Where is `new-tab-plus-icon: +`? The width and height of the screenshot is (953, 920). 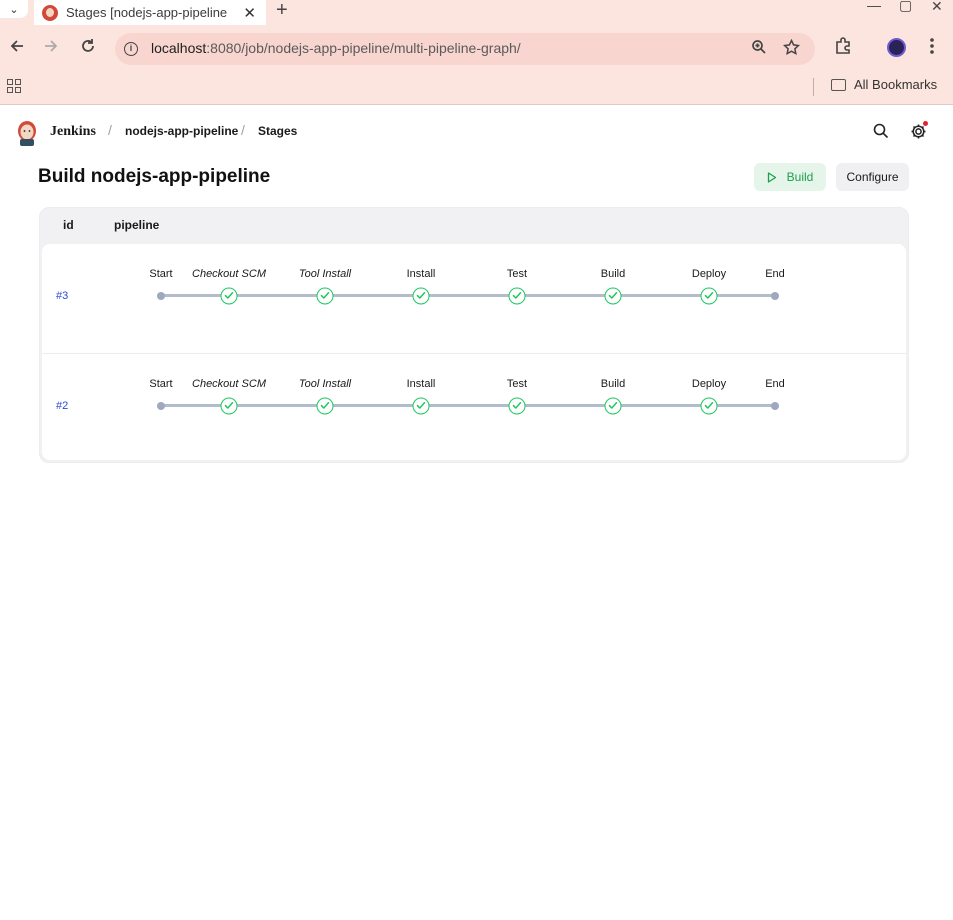
new-tab-plus-icon: + is located at coordinates (282, 10).